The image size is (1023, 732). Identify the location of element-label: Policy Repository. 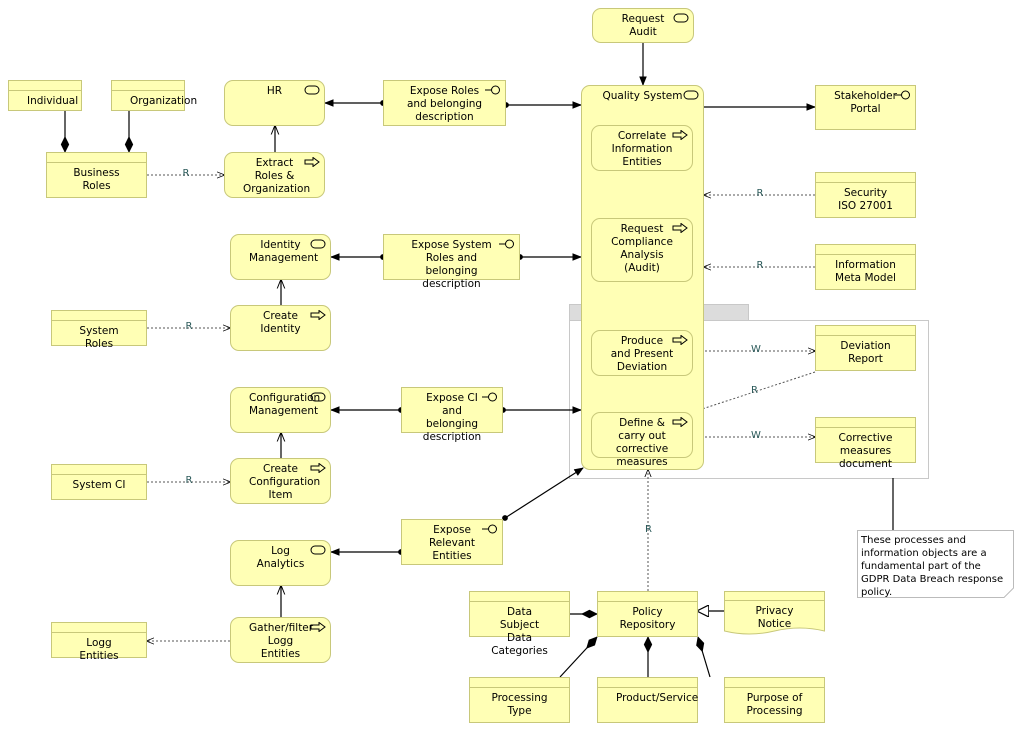
(647, 618).